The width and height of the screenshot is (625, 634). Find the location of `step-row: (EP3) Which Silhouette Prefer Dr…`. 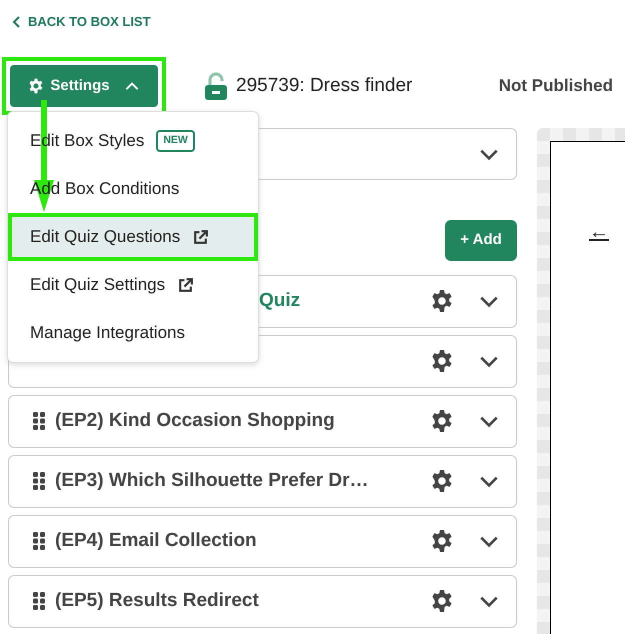

step-row: (EP3) Which Silhouette Prefer Dr… is located at coordinates (262, 481).